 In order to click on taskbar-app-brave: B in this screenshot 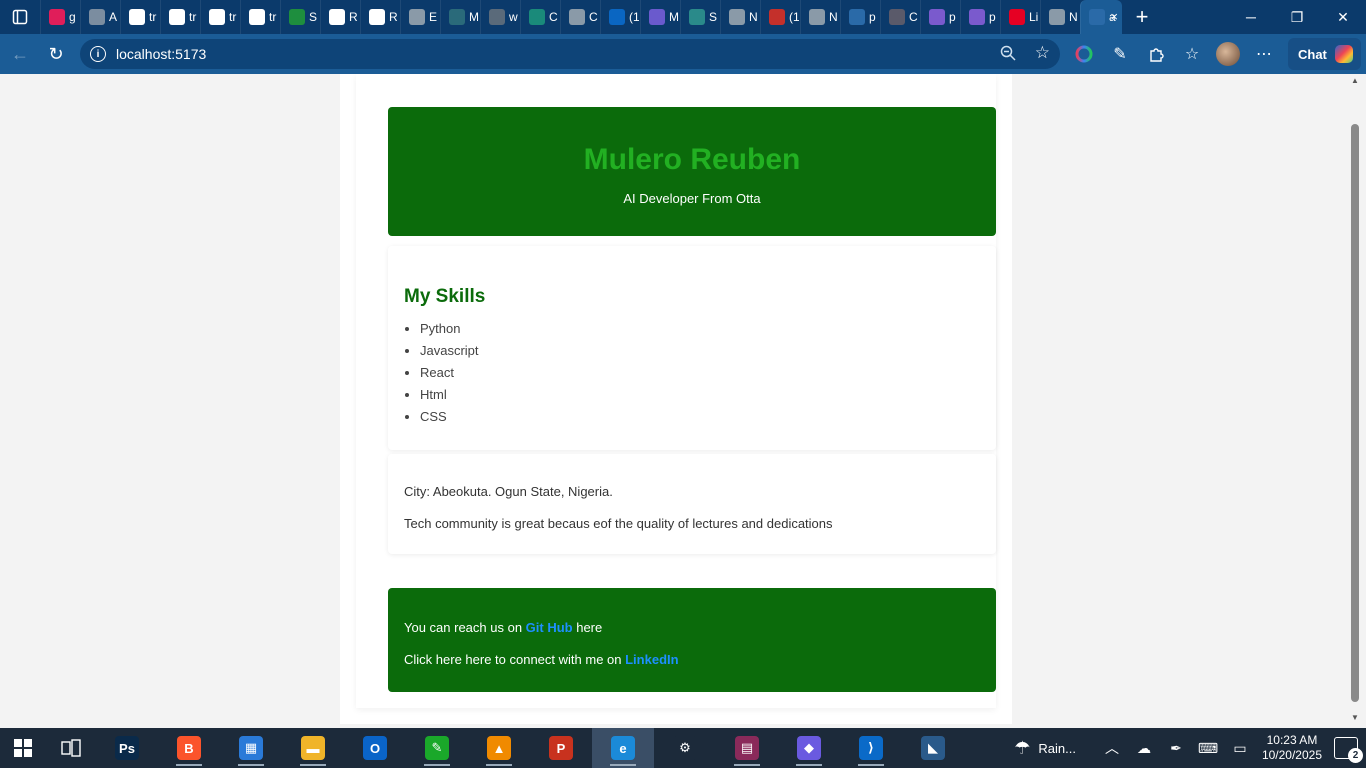, I will do `click(189, 748)`.